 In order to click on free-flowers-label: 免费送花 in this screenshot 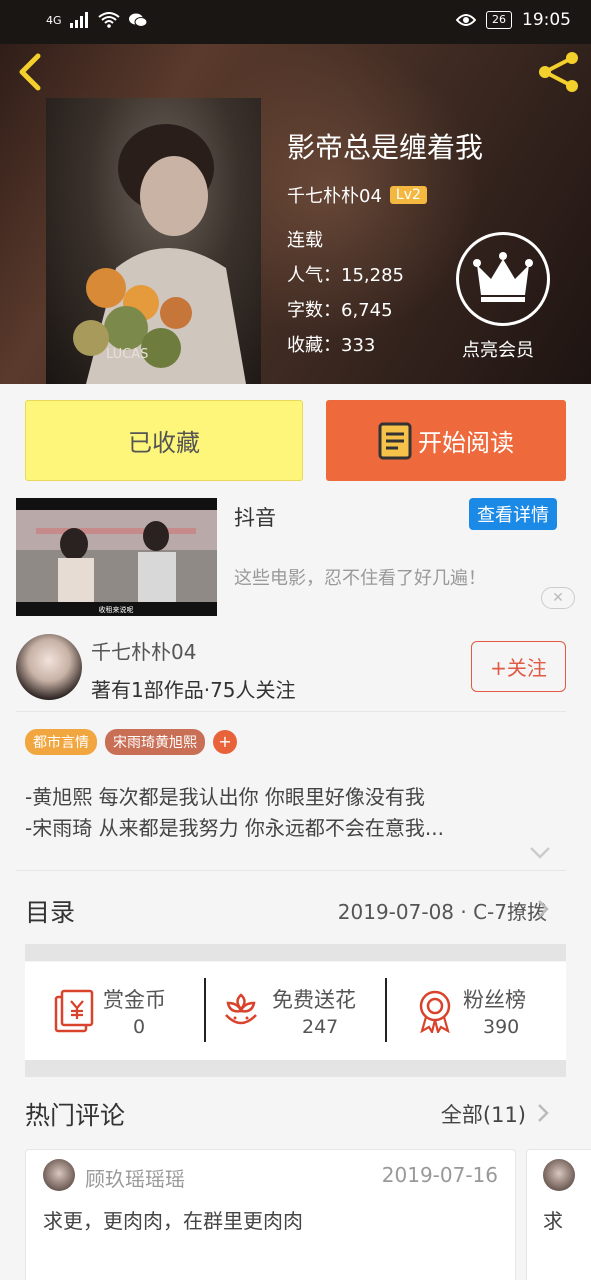, I will do `click(314, 1000)`.